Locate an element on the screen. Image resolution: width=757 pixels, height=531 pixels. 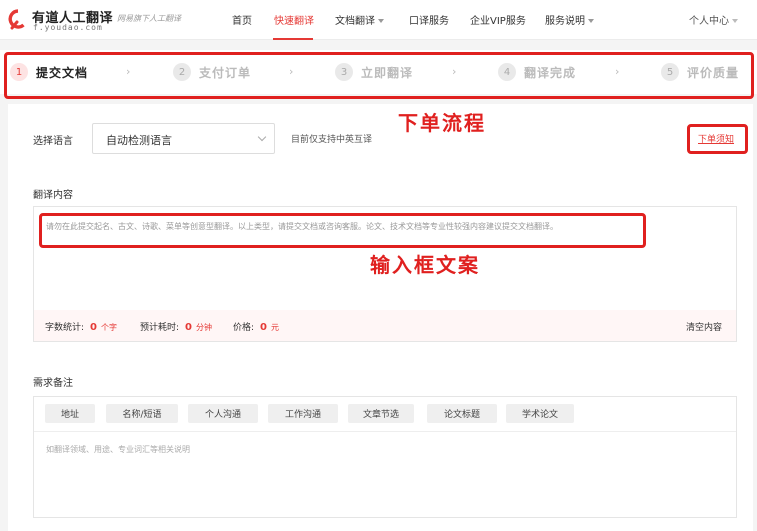
annotation-box-placeholder is located at coordinates (342, 230).